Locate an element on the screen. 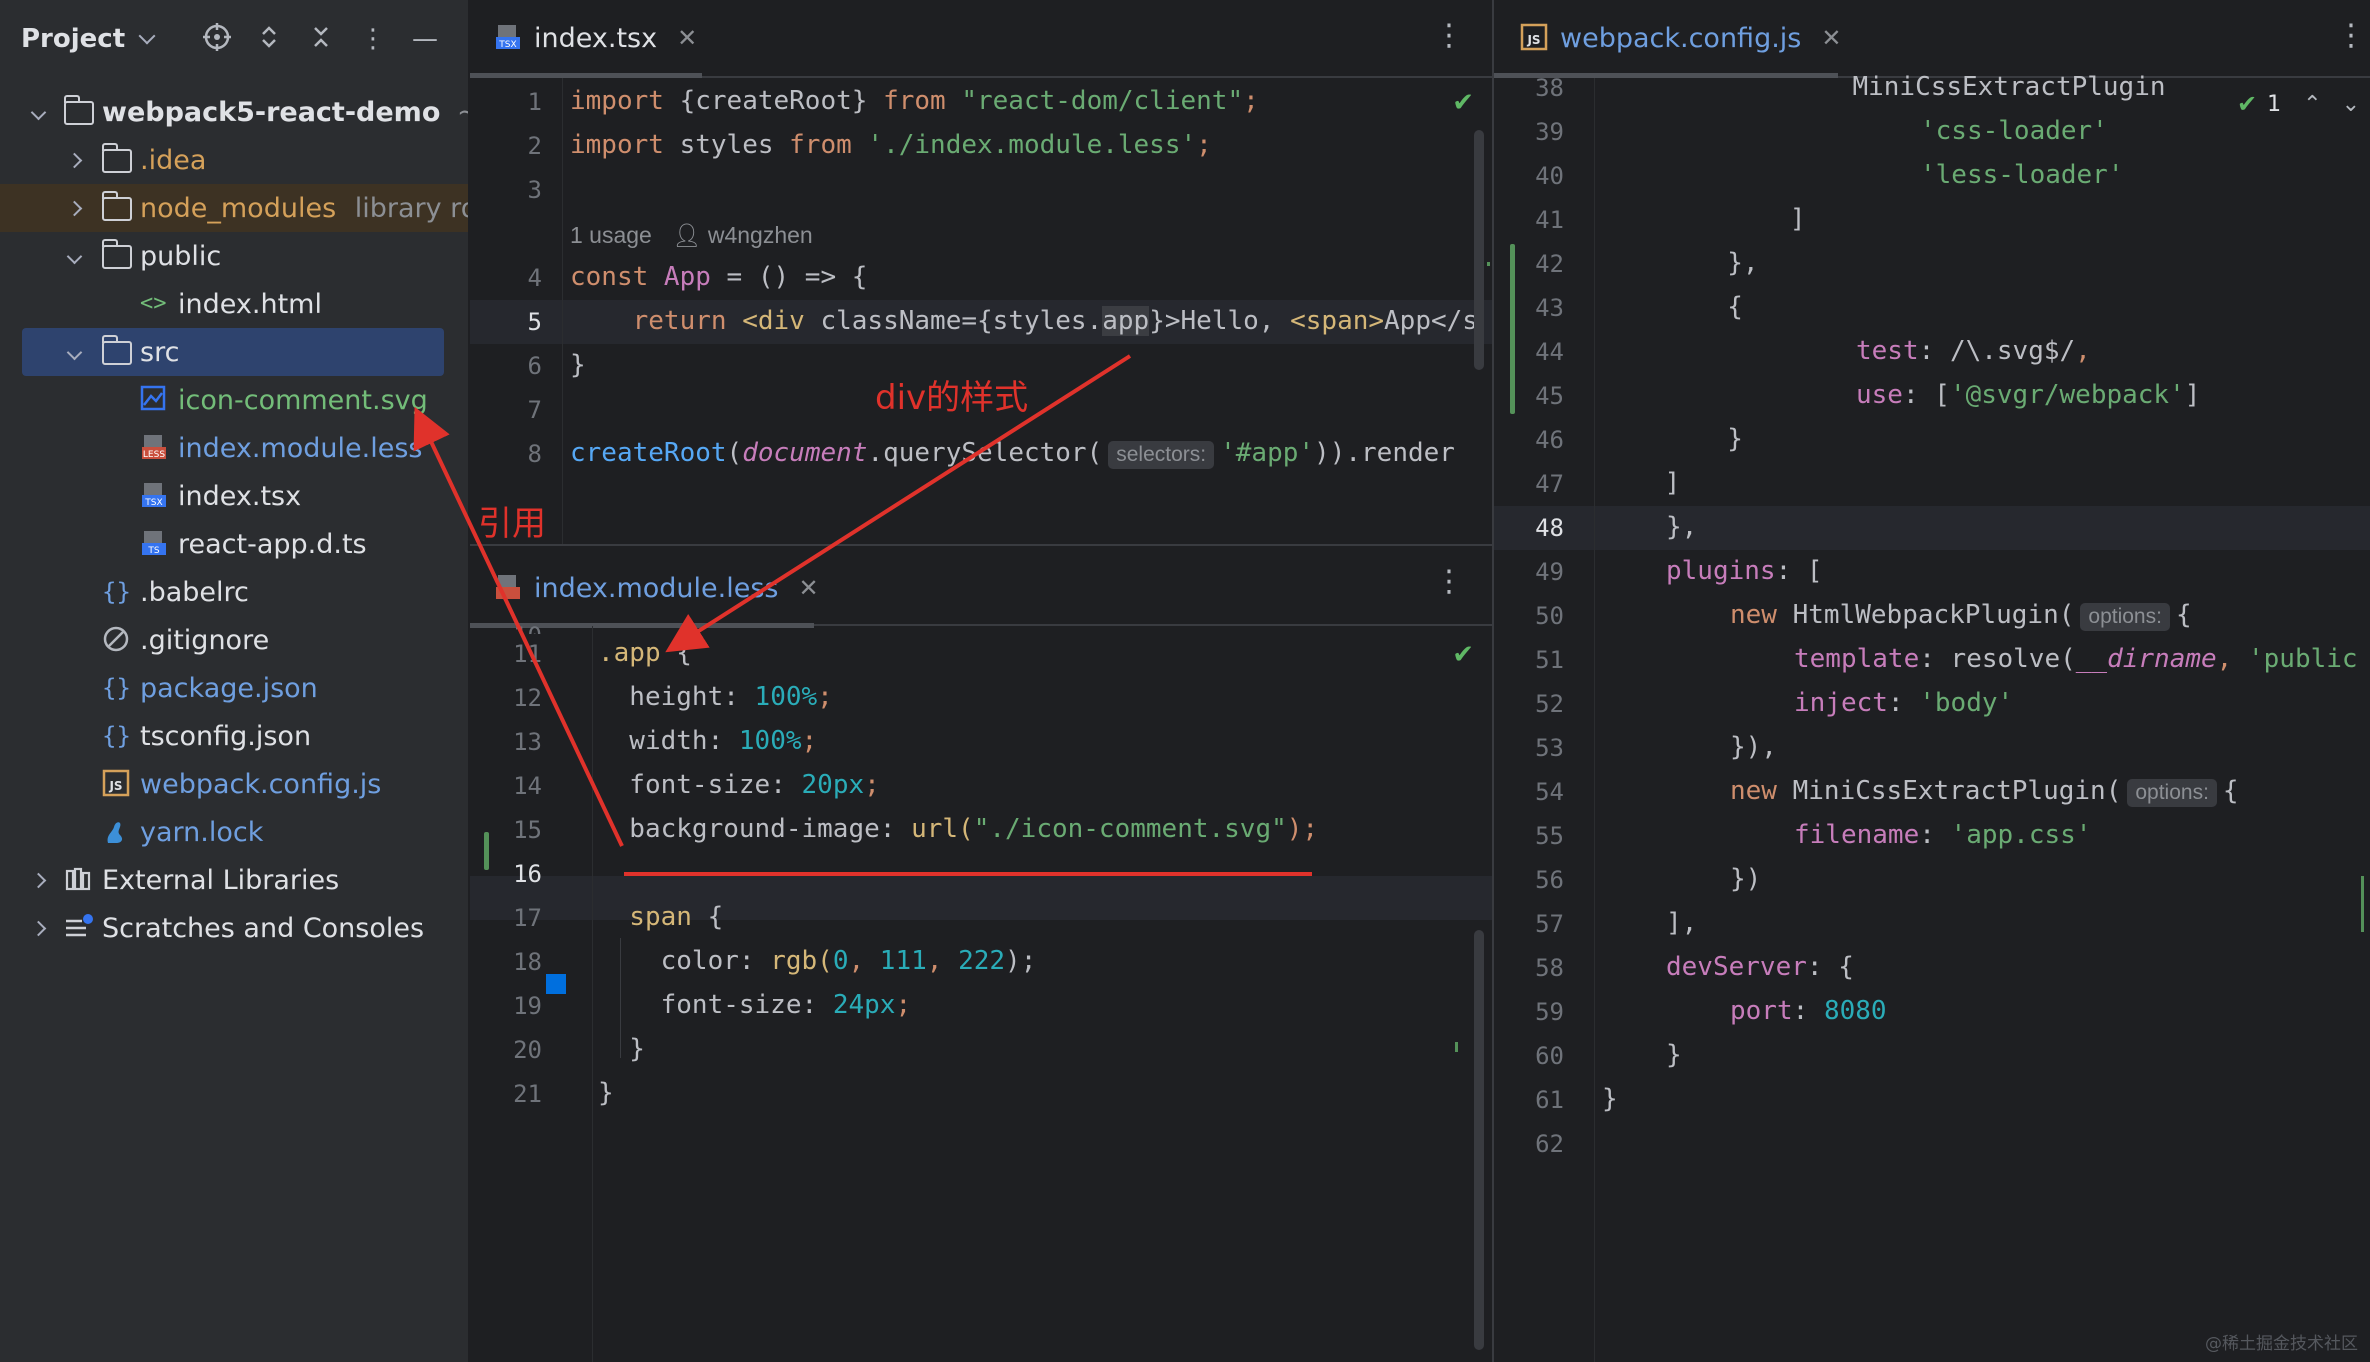 This screenshot has width=2370, height=1362. collapse-all-icon is located at coordinates (321, 39).